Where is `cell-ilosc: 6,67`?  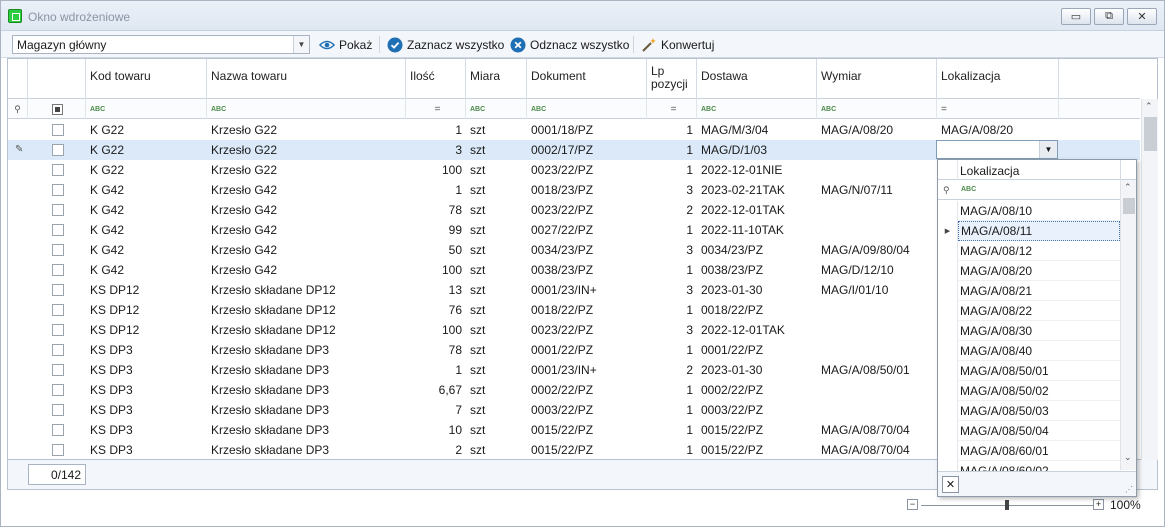
cell-ilosc: 6,67 is located at coordinates (436, 390).